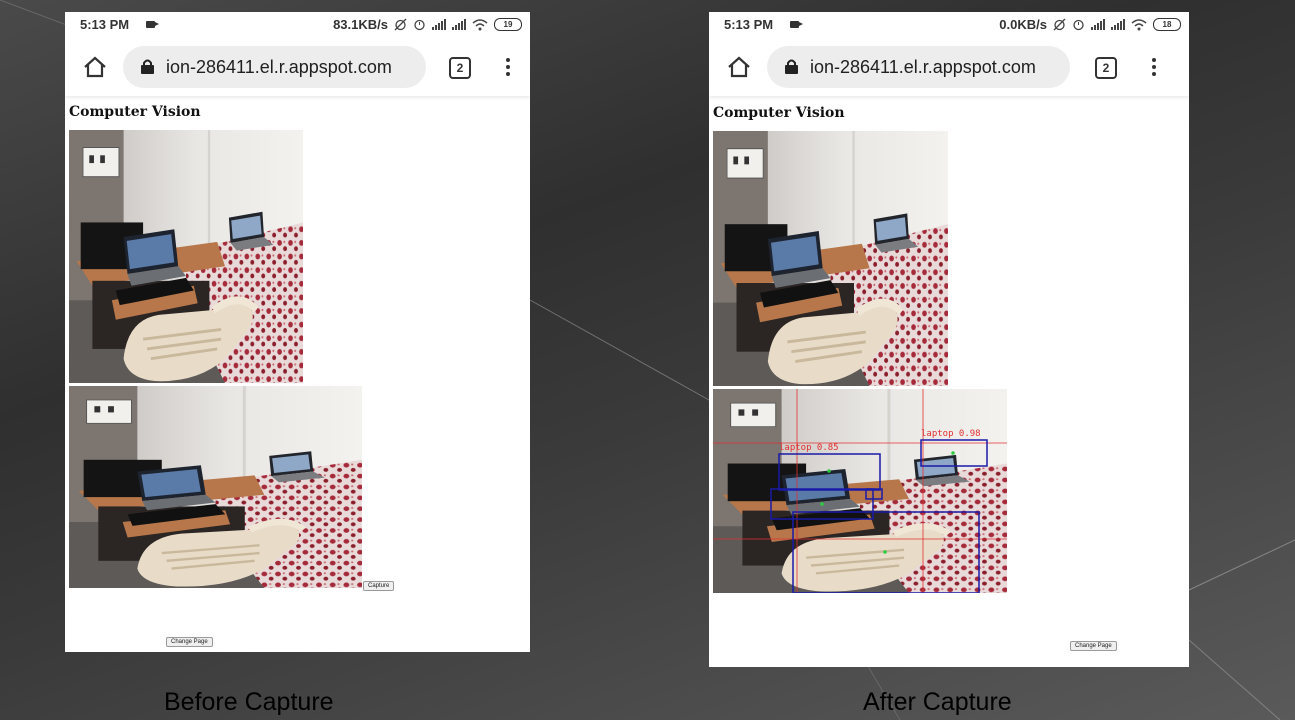 The width and height of the screenshot is (1295, 720). I want to click on capture-button: Capture, so click(379, 586).